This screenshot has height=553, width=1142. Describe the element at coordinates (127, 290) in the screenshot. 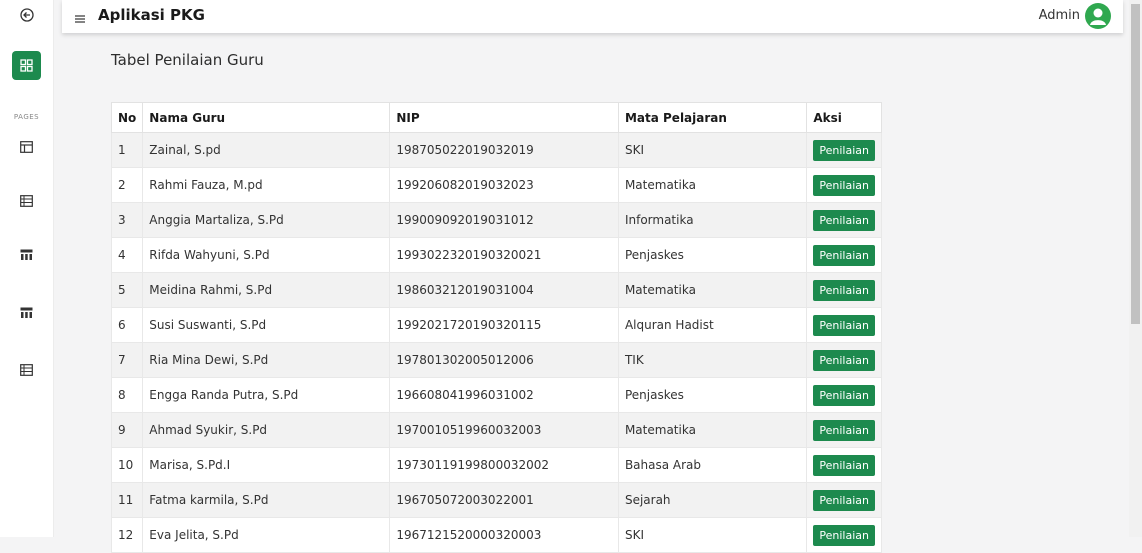

I see `cell-no: 5` at that location.